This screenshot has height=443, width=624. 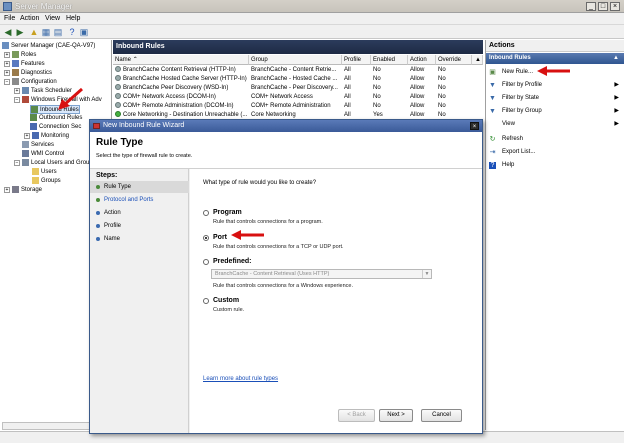 I want to click on action-filter-by-group: ▼ Filter by Group ▶, so click(x=555, y=111).